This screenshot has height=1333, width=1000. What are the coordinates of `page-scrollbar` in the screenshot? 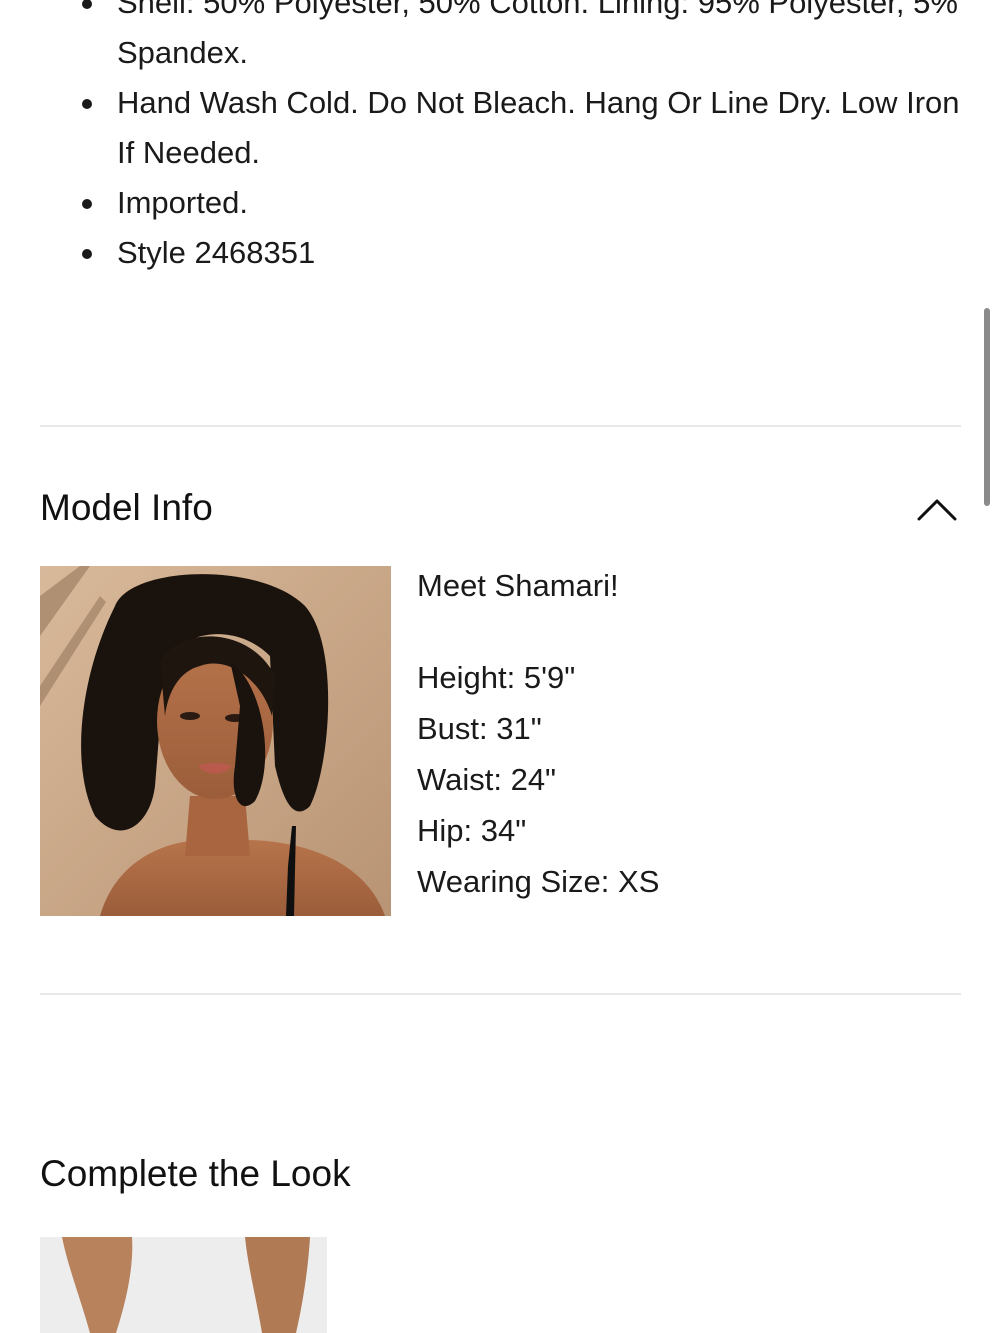 It's located at (987, 407).